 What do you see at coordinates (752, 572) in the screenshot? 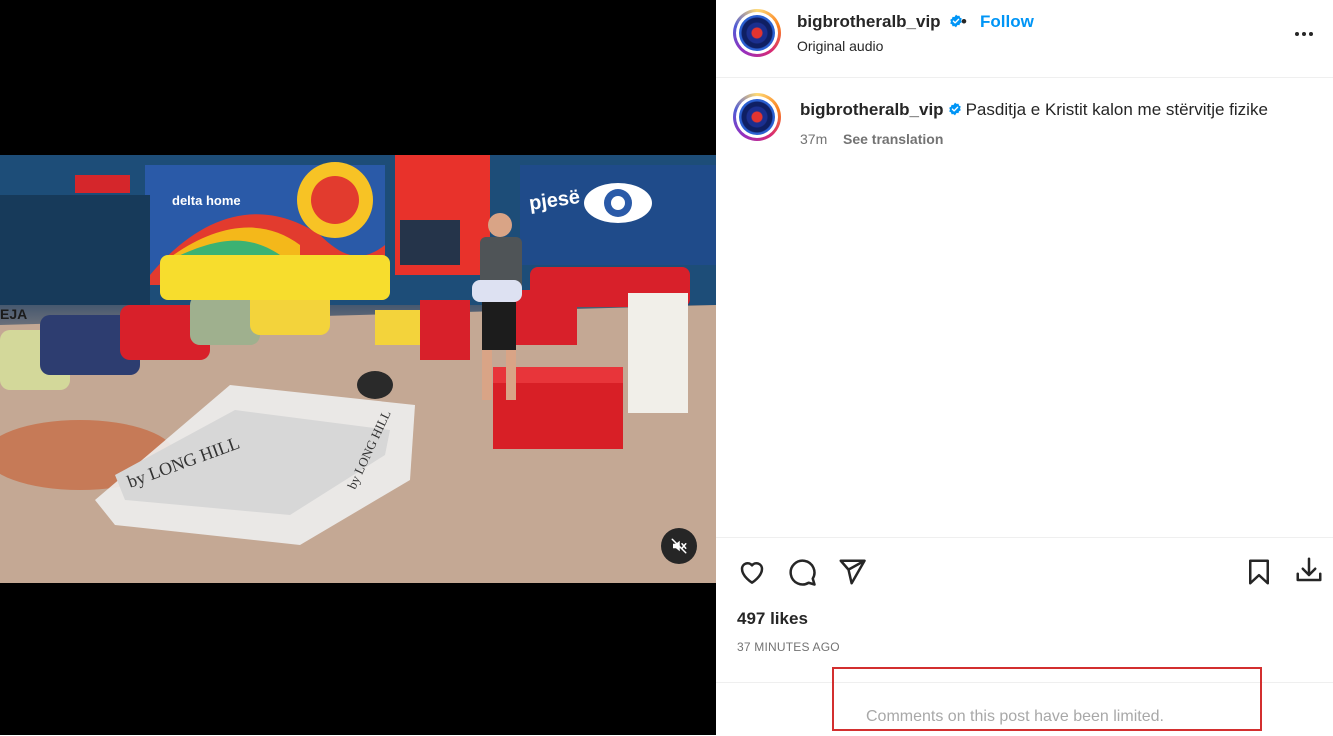
I see `heart-icon` at bounding box center [752, 572].